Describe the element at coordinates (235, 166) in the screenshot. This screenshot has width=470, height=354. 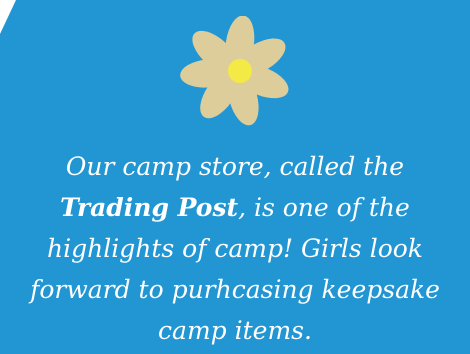
I see `caption-line-1: Our camp store, called the` at that location.